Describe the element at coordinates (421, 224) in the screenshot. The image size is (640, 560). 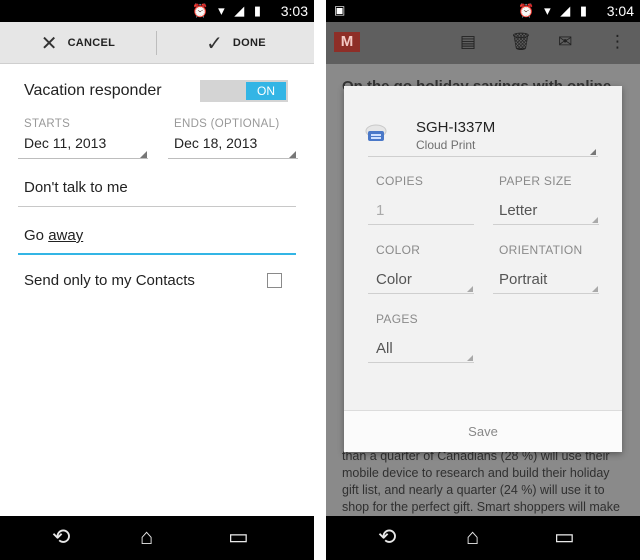
I see `copies-underline` at that location.